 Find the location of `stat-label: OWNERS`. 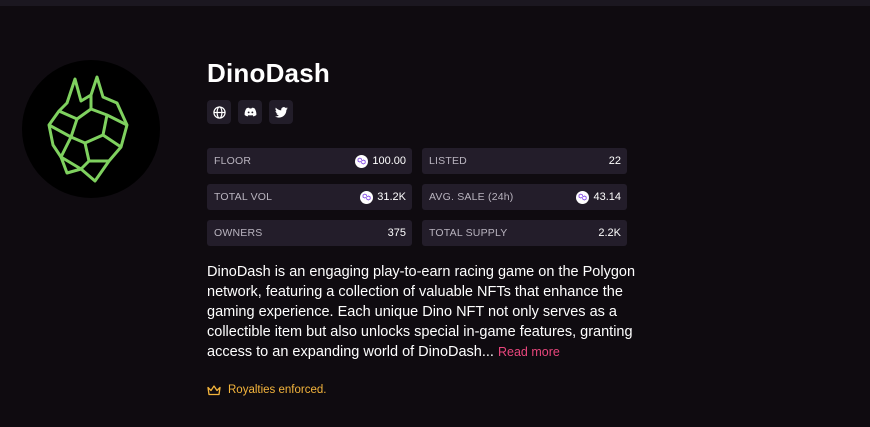

stat-label: OWNERS is located at coordinates (238, 233).